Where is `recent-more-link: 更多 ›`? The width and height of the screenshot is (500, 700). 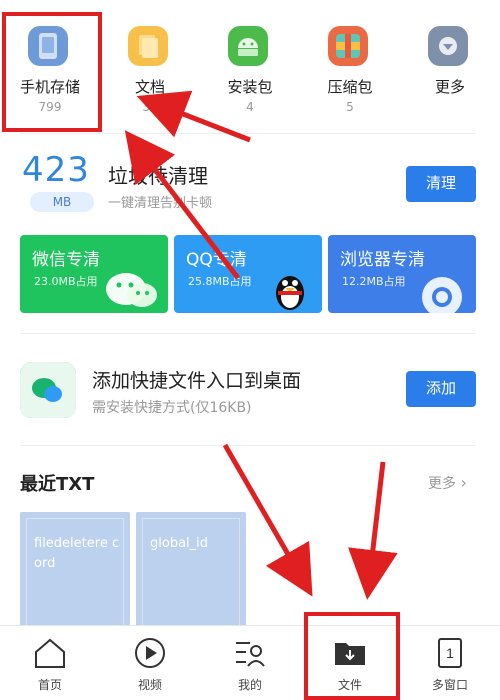
recent-more-link: 更多 › is located at coordinates (447, 483).